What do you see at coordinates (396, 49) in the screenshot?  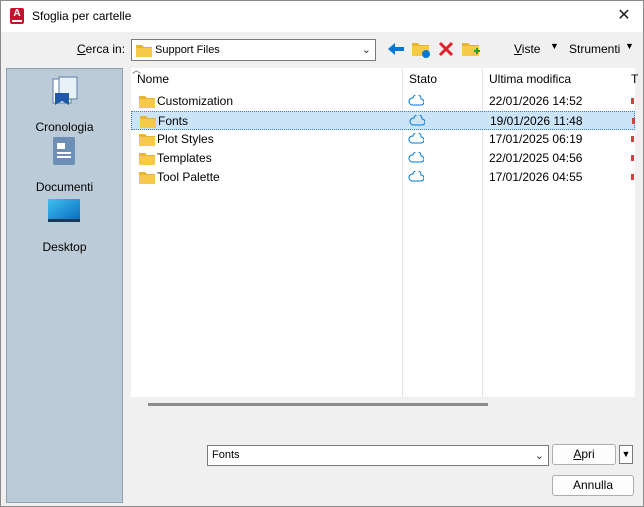 I see `back-arrow-icon` at bounding box center [396, 49].